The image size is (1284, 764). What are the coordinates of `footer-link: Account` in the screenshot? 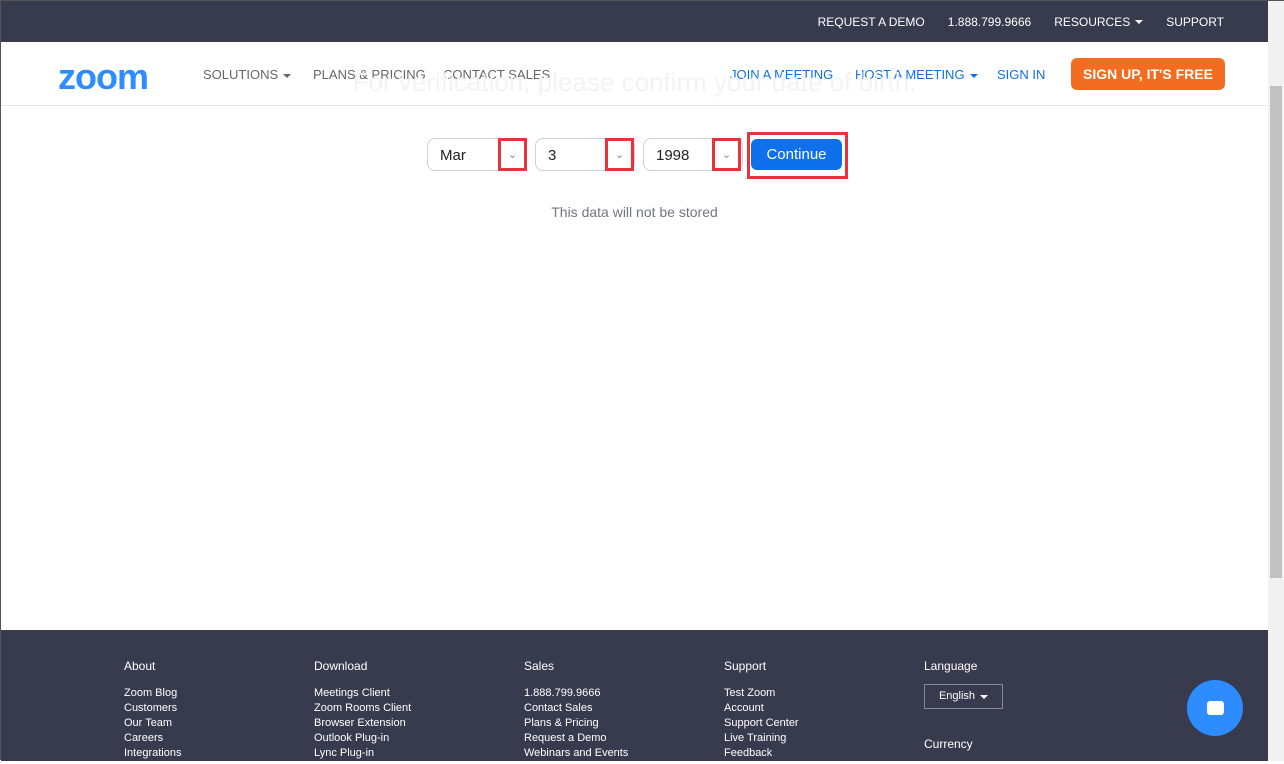 It's located at (761, 708).